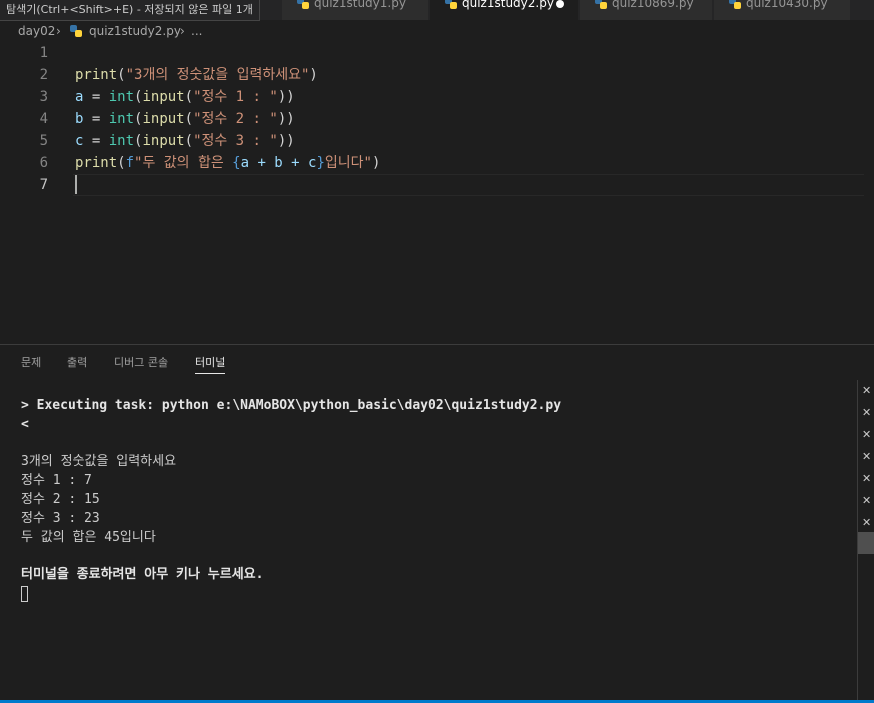 This screenshot has width=874, height=703. I want to click on tab-label: quiz10869.py, so click(653, 5).